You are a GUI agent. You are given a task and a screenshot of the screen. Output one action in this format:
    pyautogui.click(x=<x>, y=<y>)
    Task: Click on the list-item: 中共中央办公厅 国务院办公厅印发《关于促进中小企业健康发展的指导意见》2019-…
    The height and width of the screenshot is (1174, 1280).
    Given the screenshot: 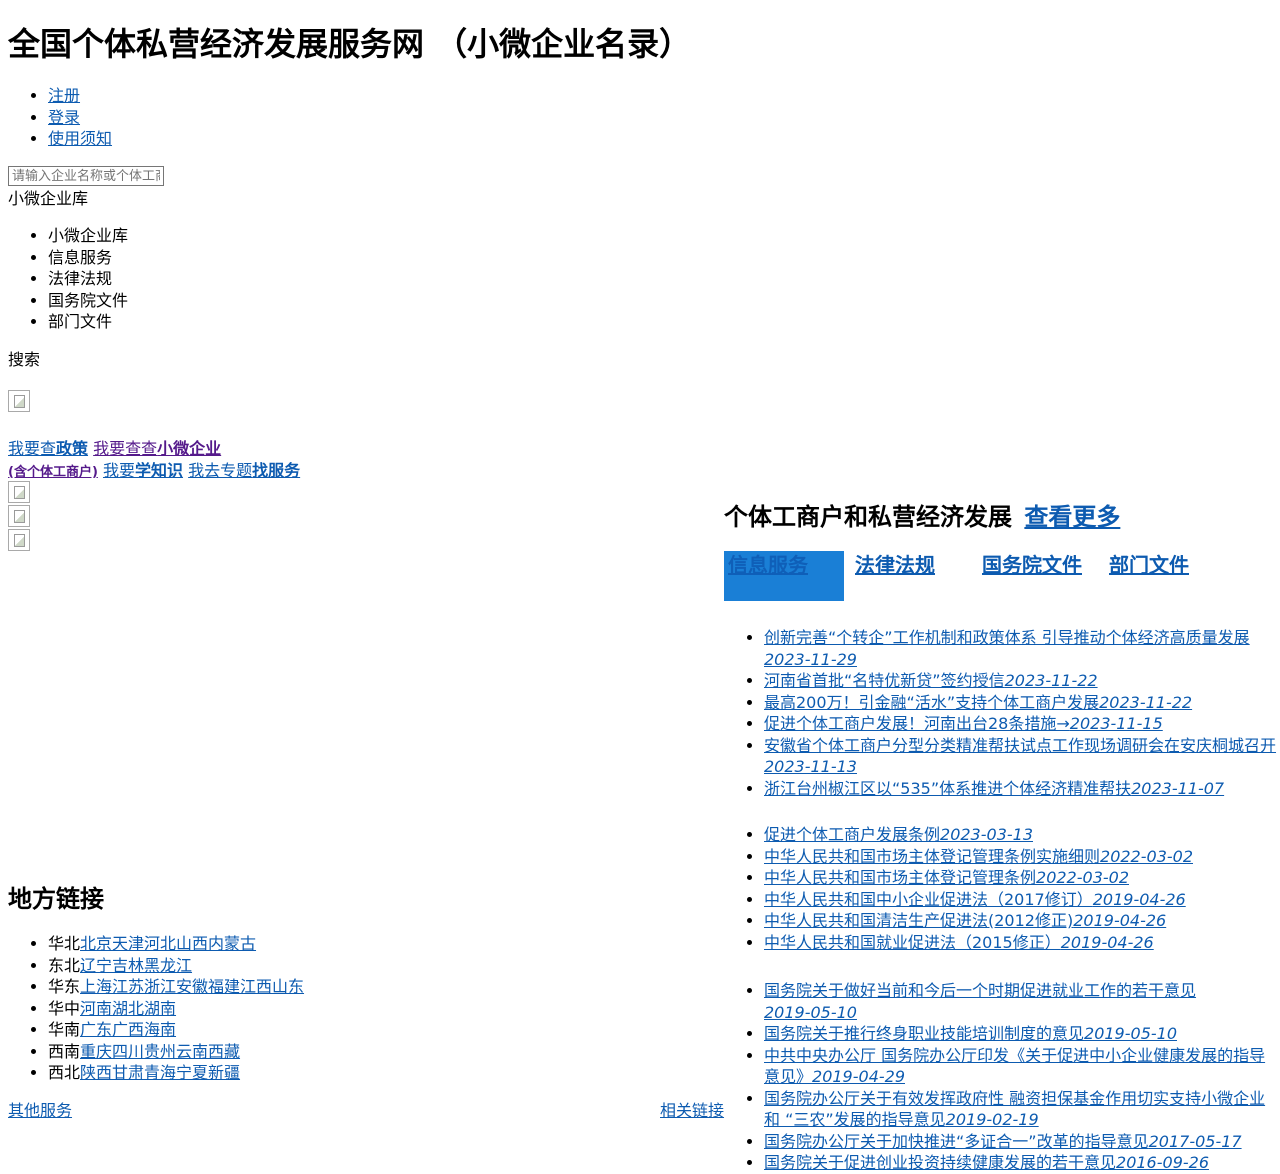 What is the action you would take?
    pyautogui.click(x=1022, y=1066)
    